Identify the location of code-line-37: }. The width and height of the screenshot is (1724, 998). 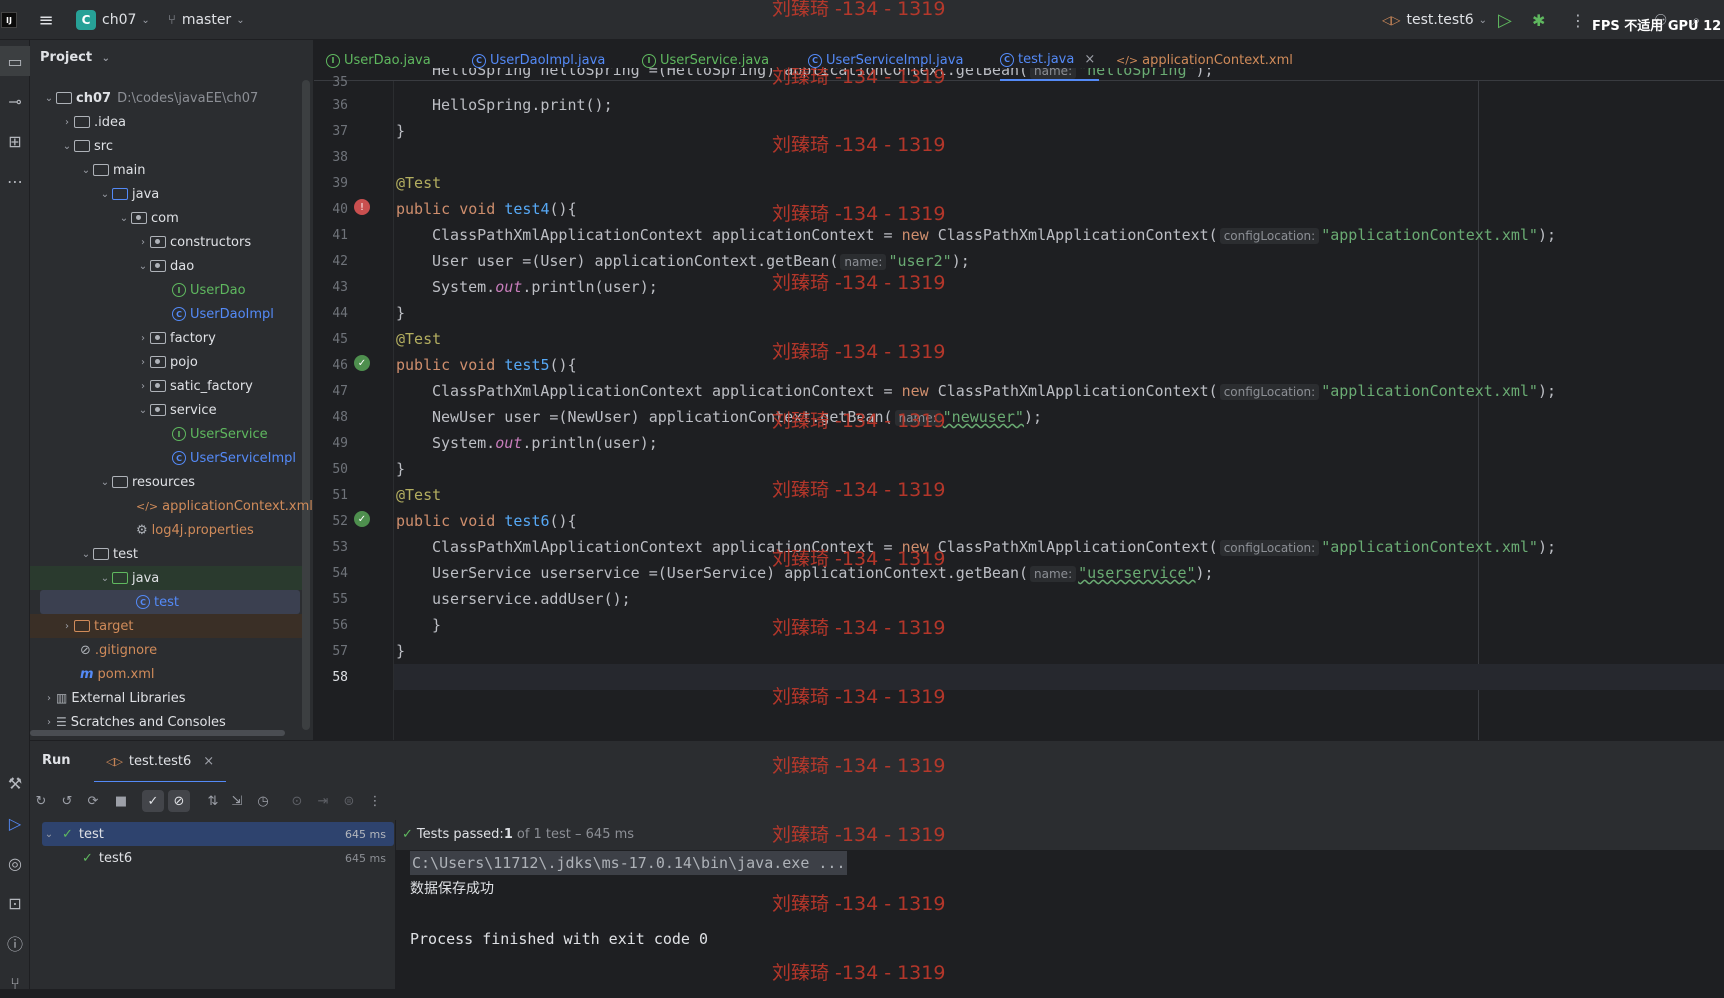
(401, 131).